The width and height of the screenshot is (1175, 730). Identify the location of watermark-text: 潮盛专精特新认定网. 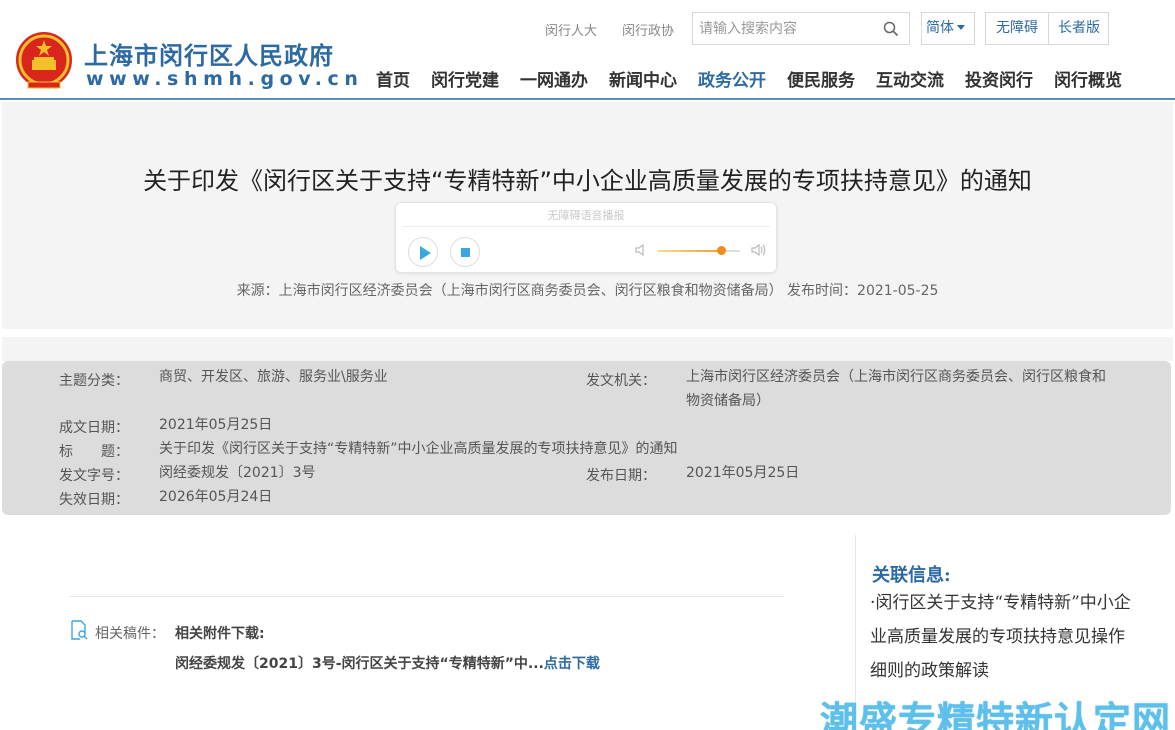
(996, 714).